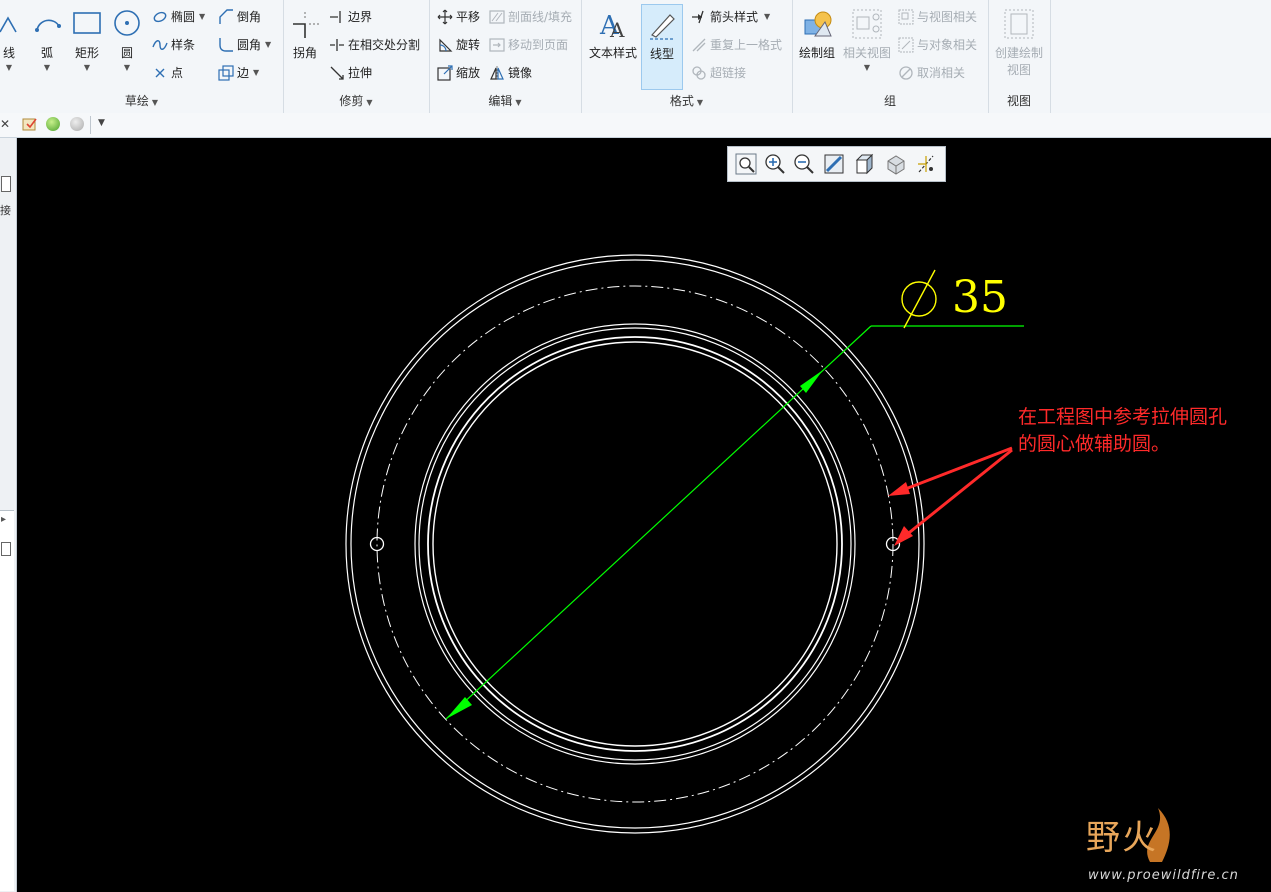  I want to click on line-style-button: 线型, so click(662, 47).